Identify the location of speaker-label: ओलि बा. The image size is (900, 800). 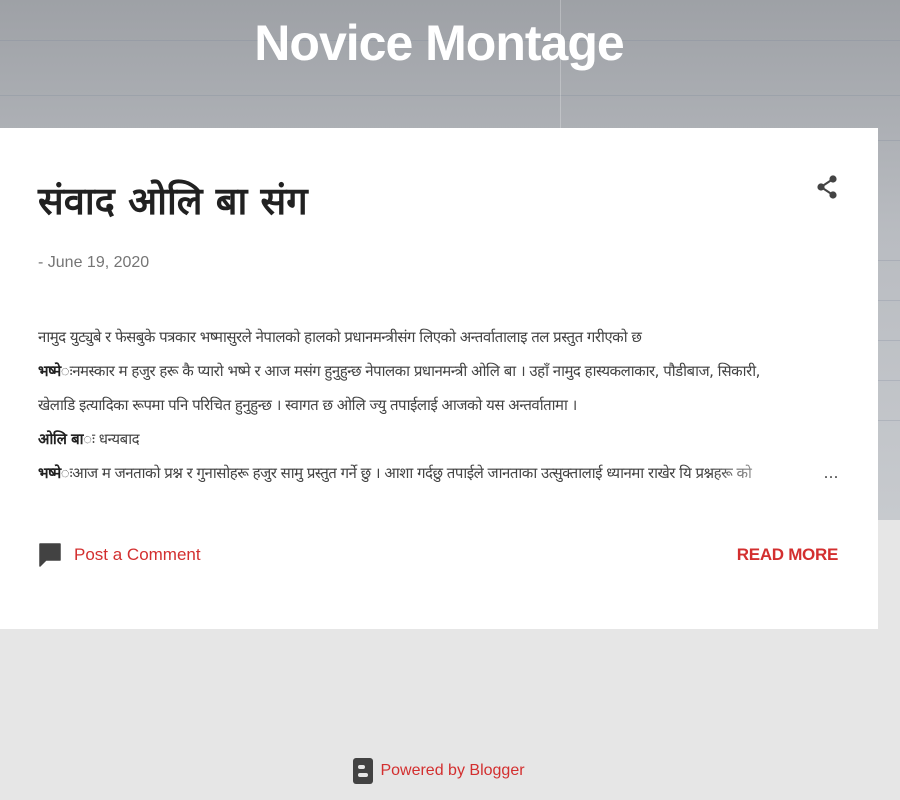
(61, 439).